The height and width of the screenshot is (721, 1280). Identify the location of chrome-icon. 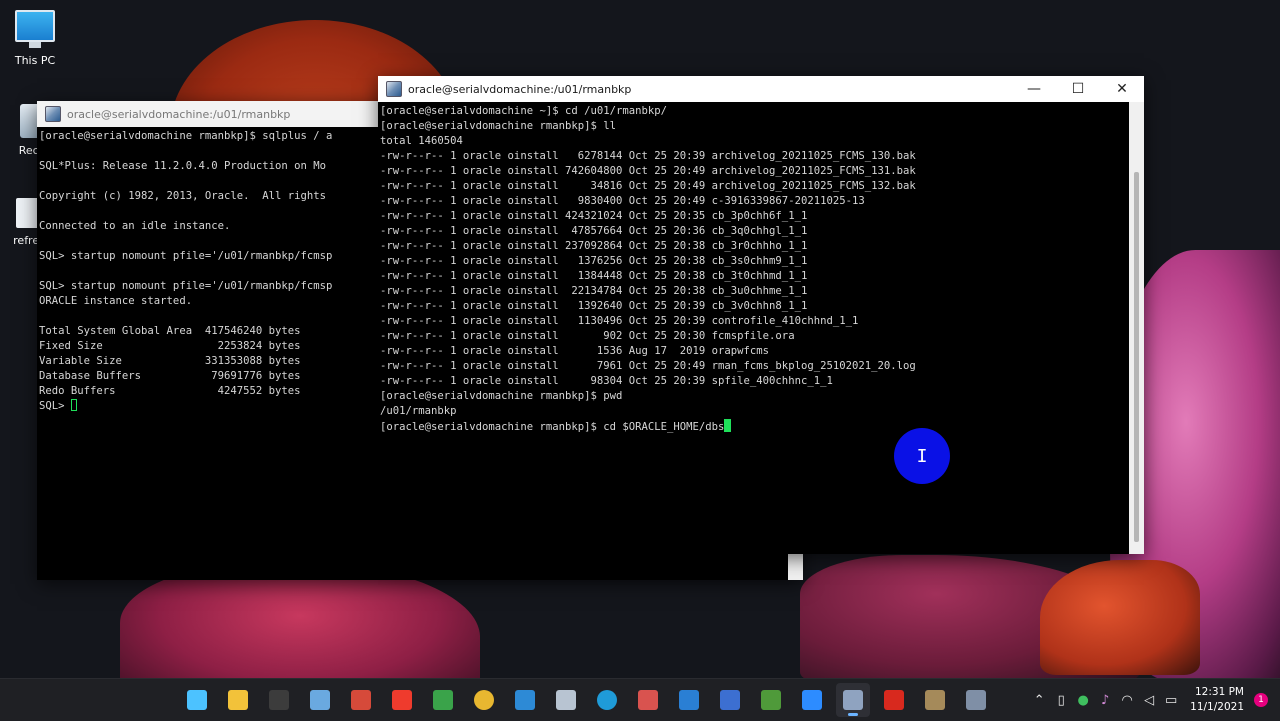
(484, 700).